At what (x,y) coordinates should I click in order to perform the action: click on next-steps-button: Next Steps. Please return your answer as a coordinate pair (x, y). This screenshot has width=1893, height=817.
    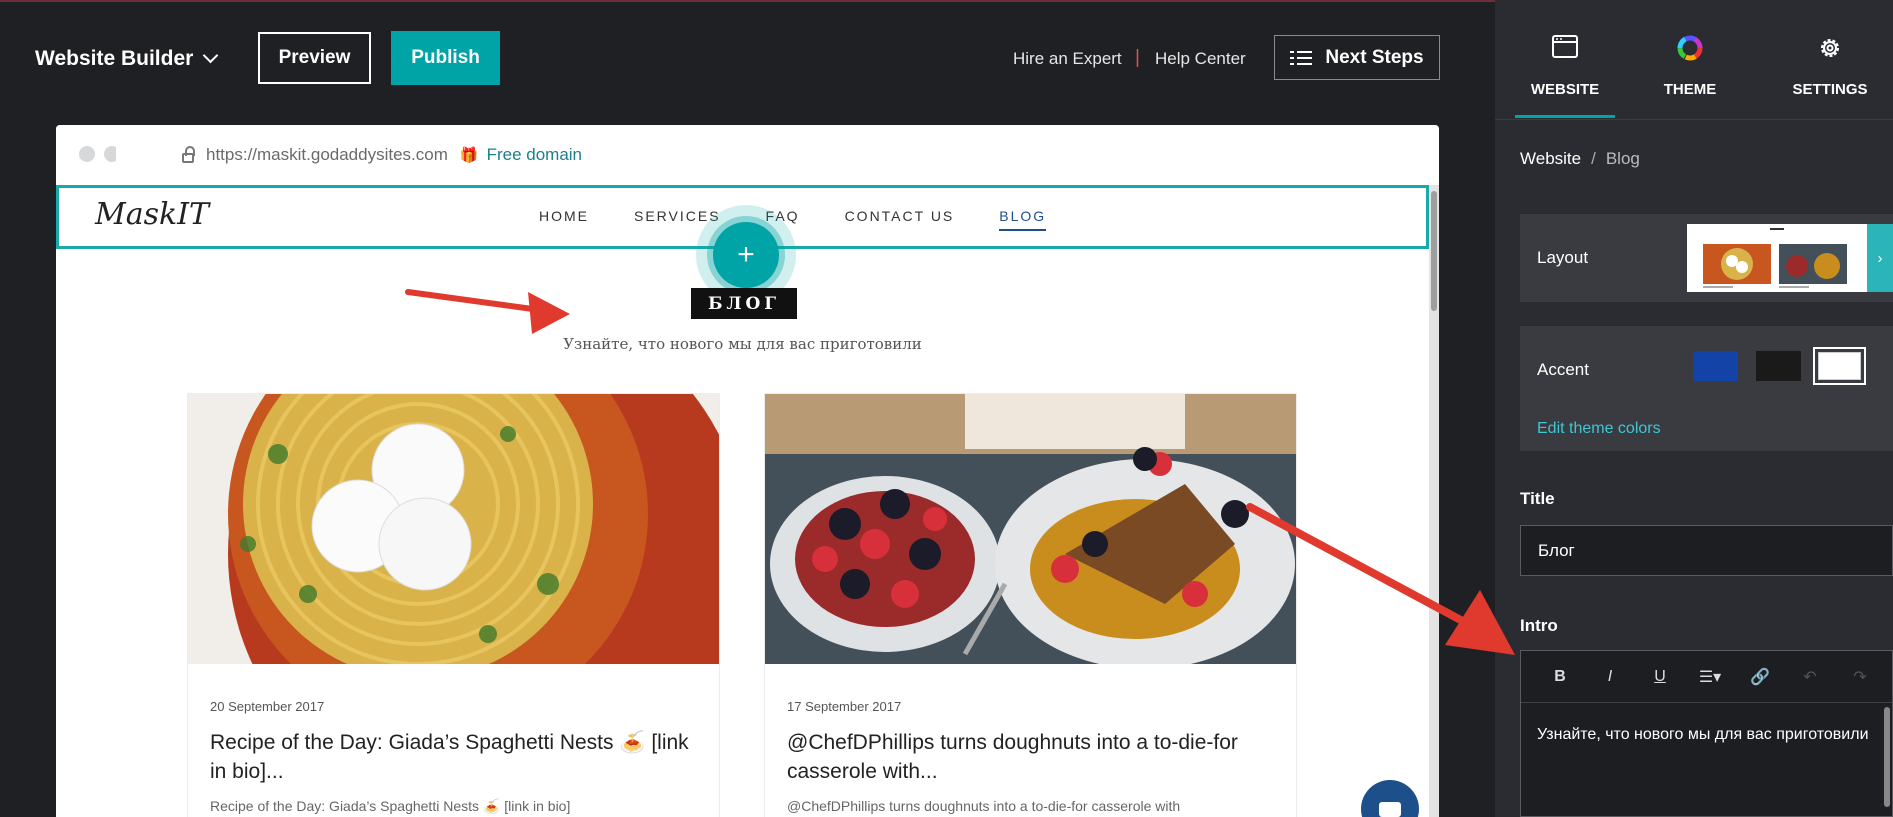
    Looking at the image, I should click on (1357, 57).